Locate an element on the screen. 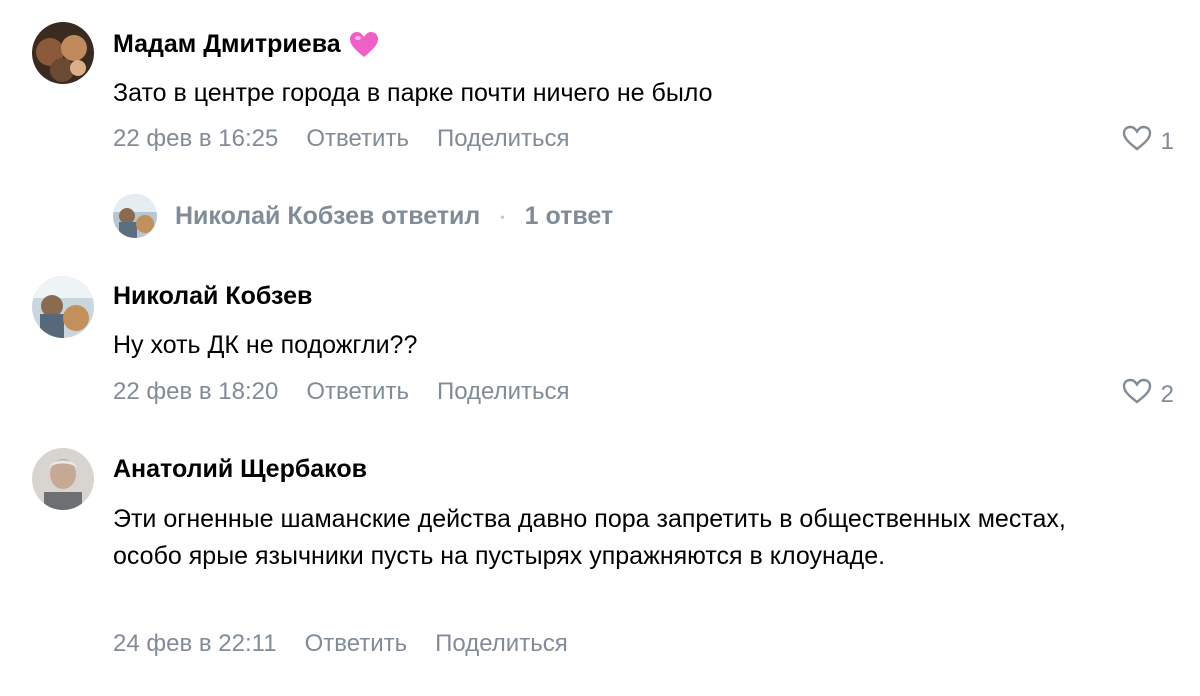 The image size is (1200, 696). replies-thread: Николай Кобзев ответил · 1 ответ is located at coordinates (363, 216).